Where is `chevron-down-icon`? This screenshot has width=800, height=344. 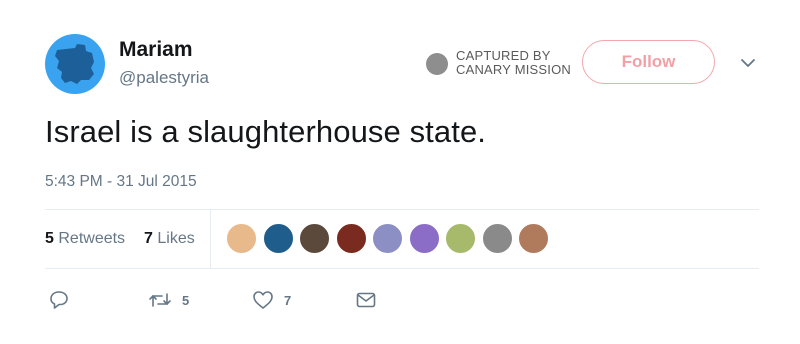 chevron-down-icon is located at coordinates (748, 63).